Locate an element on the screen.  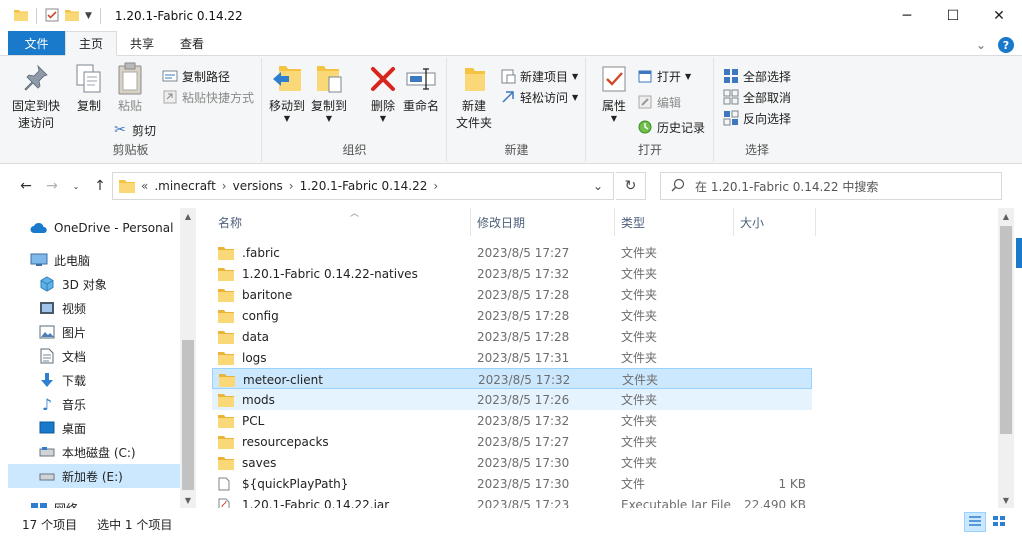
forward-button: → is located at coordinates (52, 186).